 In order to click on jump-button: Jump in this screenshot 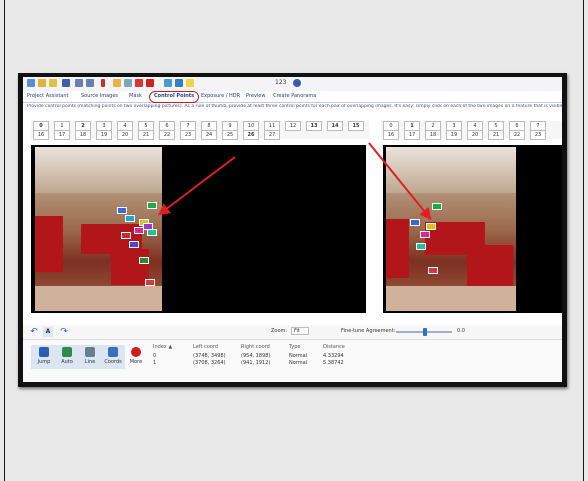, I will do `click(44, 357)`.